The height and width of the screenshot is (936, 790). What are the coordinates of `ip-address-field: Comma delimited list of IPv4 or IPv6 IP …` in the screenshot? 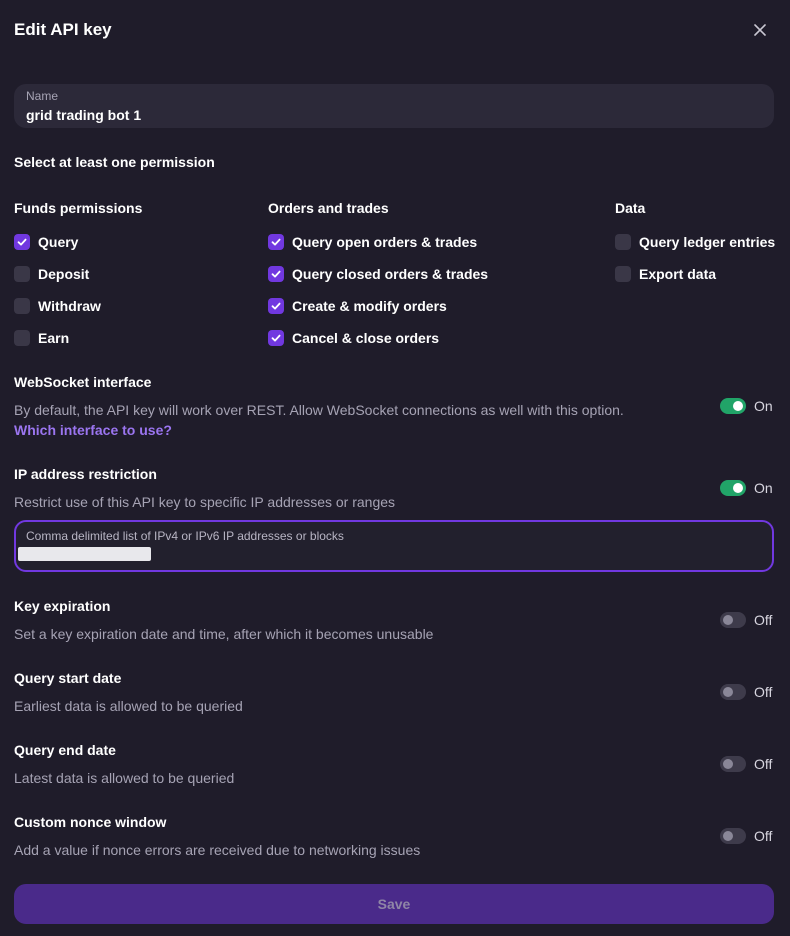 It's located at (394, 546).